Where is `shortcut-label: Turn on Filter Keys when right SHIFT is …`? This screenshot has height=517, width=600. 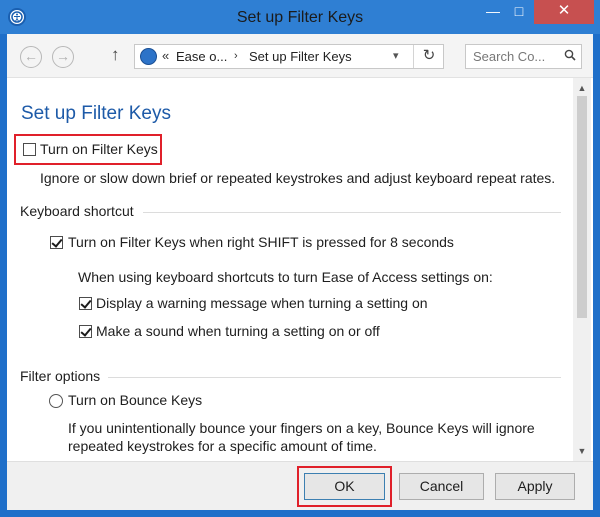 shortcut-label: Turn on Filter Keys when right SHIFT is … is located at coordinates (261, 242).